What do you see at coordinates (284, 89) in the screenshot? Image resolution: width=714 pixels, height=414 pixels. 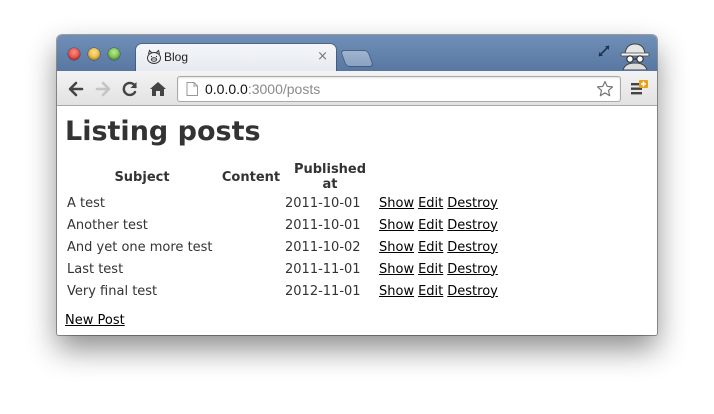 I see `url-path: :3000/posts` at bounding box center [284, 89].